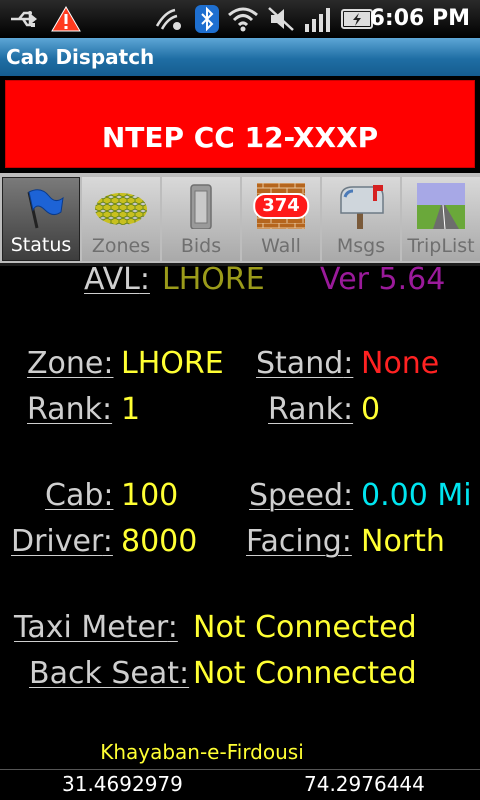  Describe the element at coordinates (400, 363) in the screenshot. I see `stand-value: None` at that location.